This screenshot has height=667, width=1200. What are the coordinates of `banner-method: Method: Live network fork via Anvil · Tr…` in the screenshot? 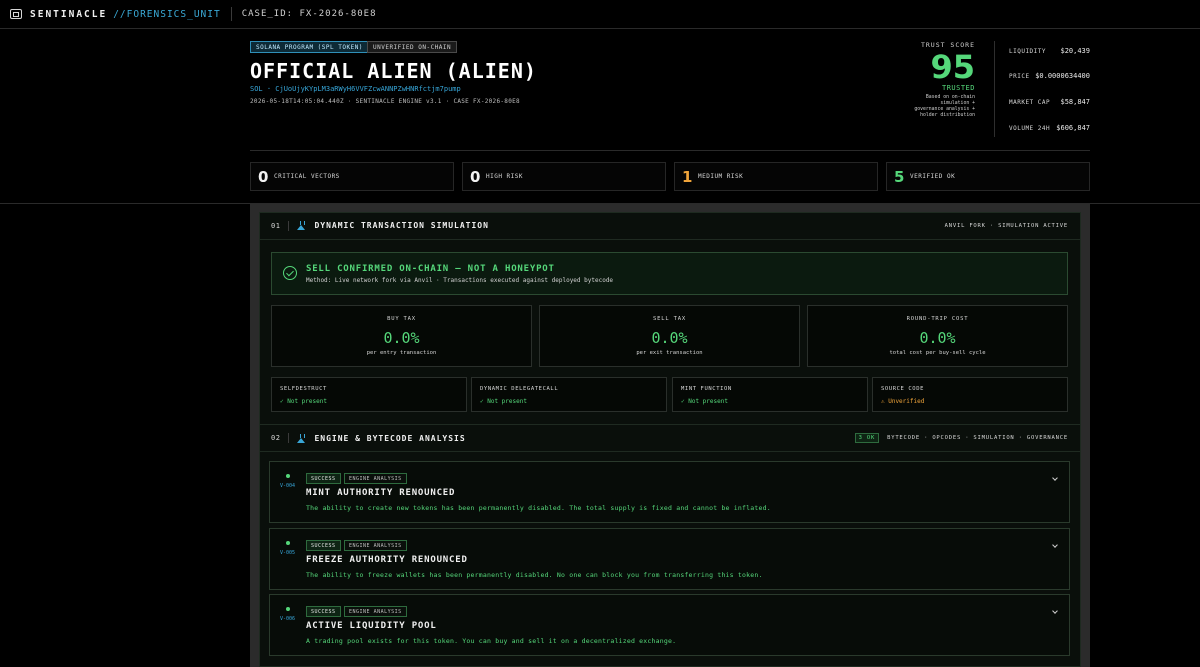 It's located at (460, 280).